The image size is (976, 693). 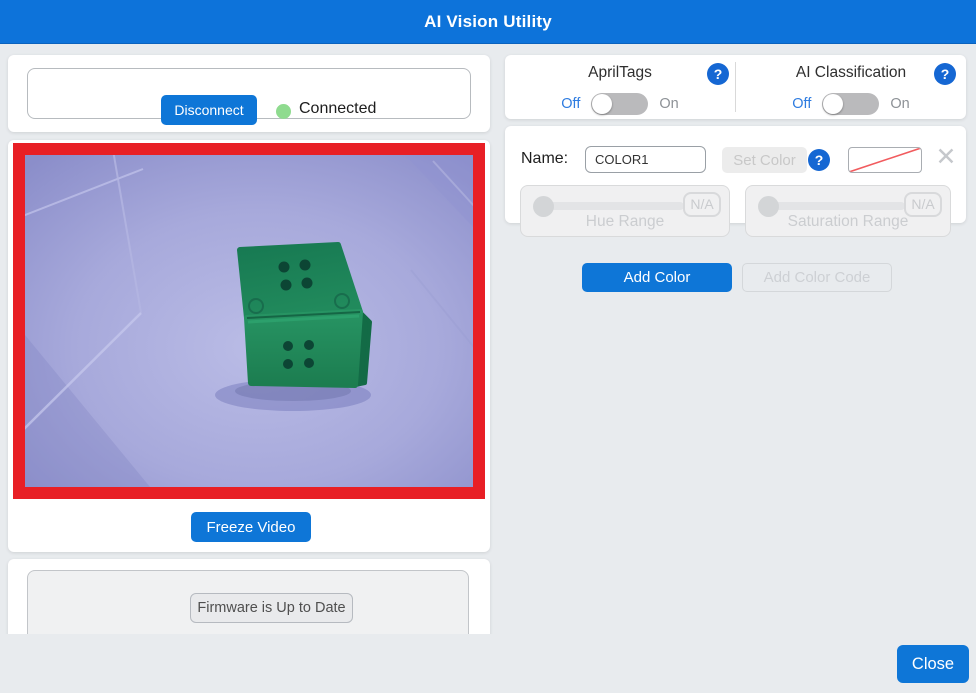 I want to click on hue-slider-track, so click(x=616, y=206).